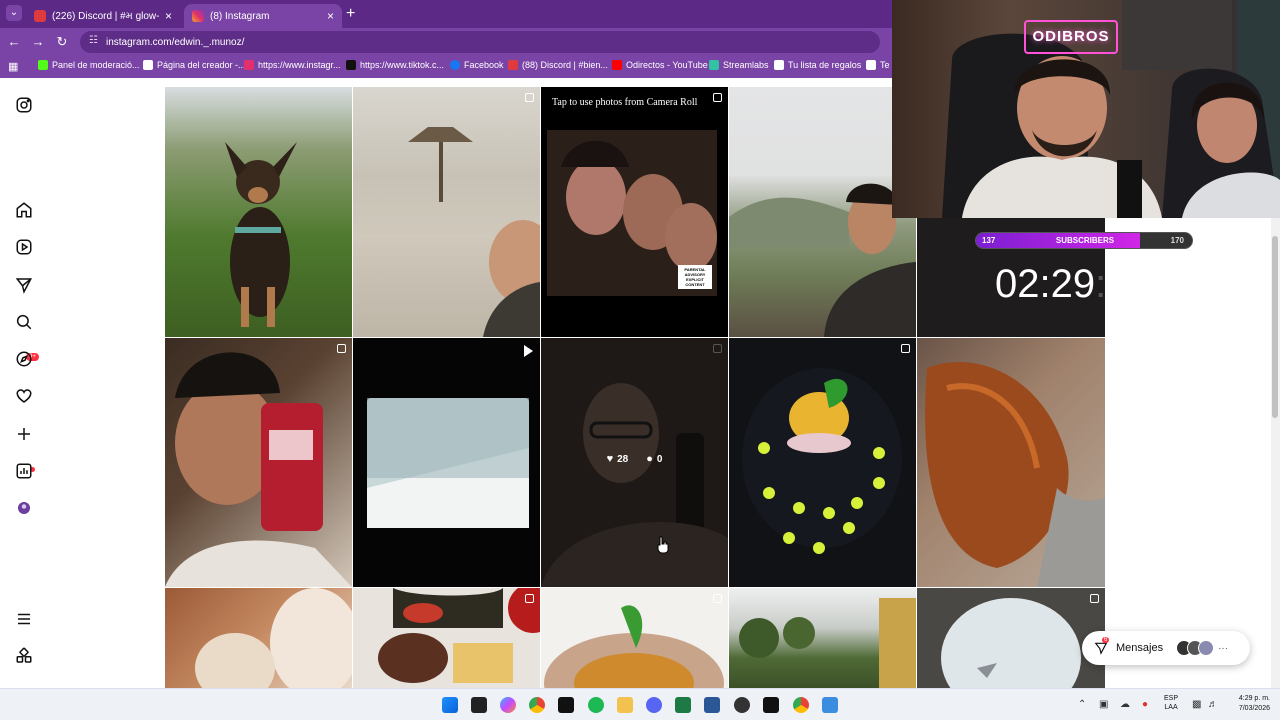 Image resolution: width=1280 pixels, height=720 pixels. What do you see at coordinates (822, 462) in the screenshot?
I see `post-tile-food-plate` at bounding box center [822, 462].